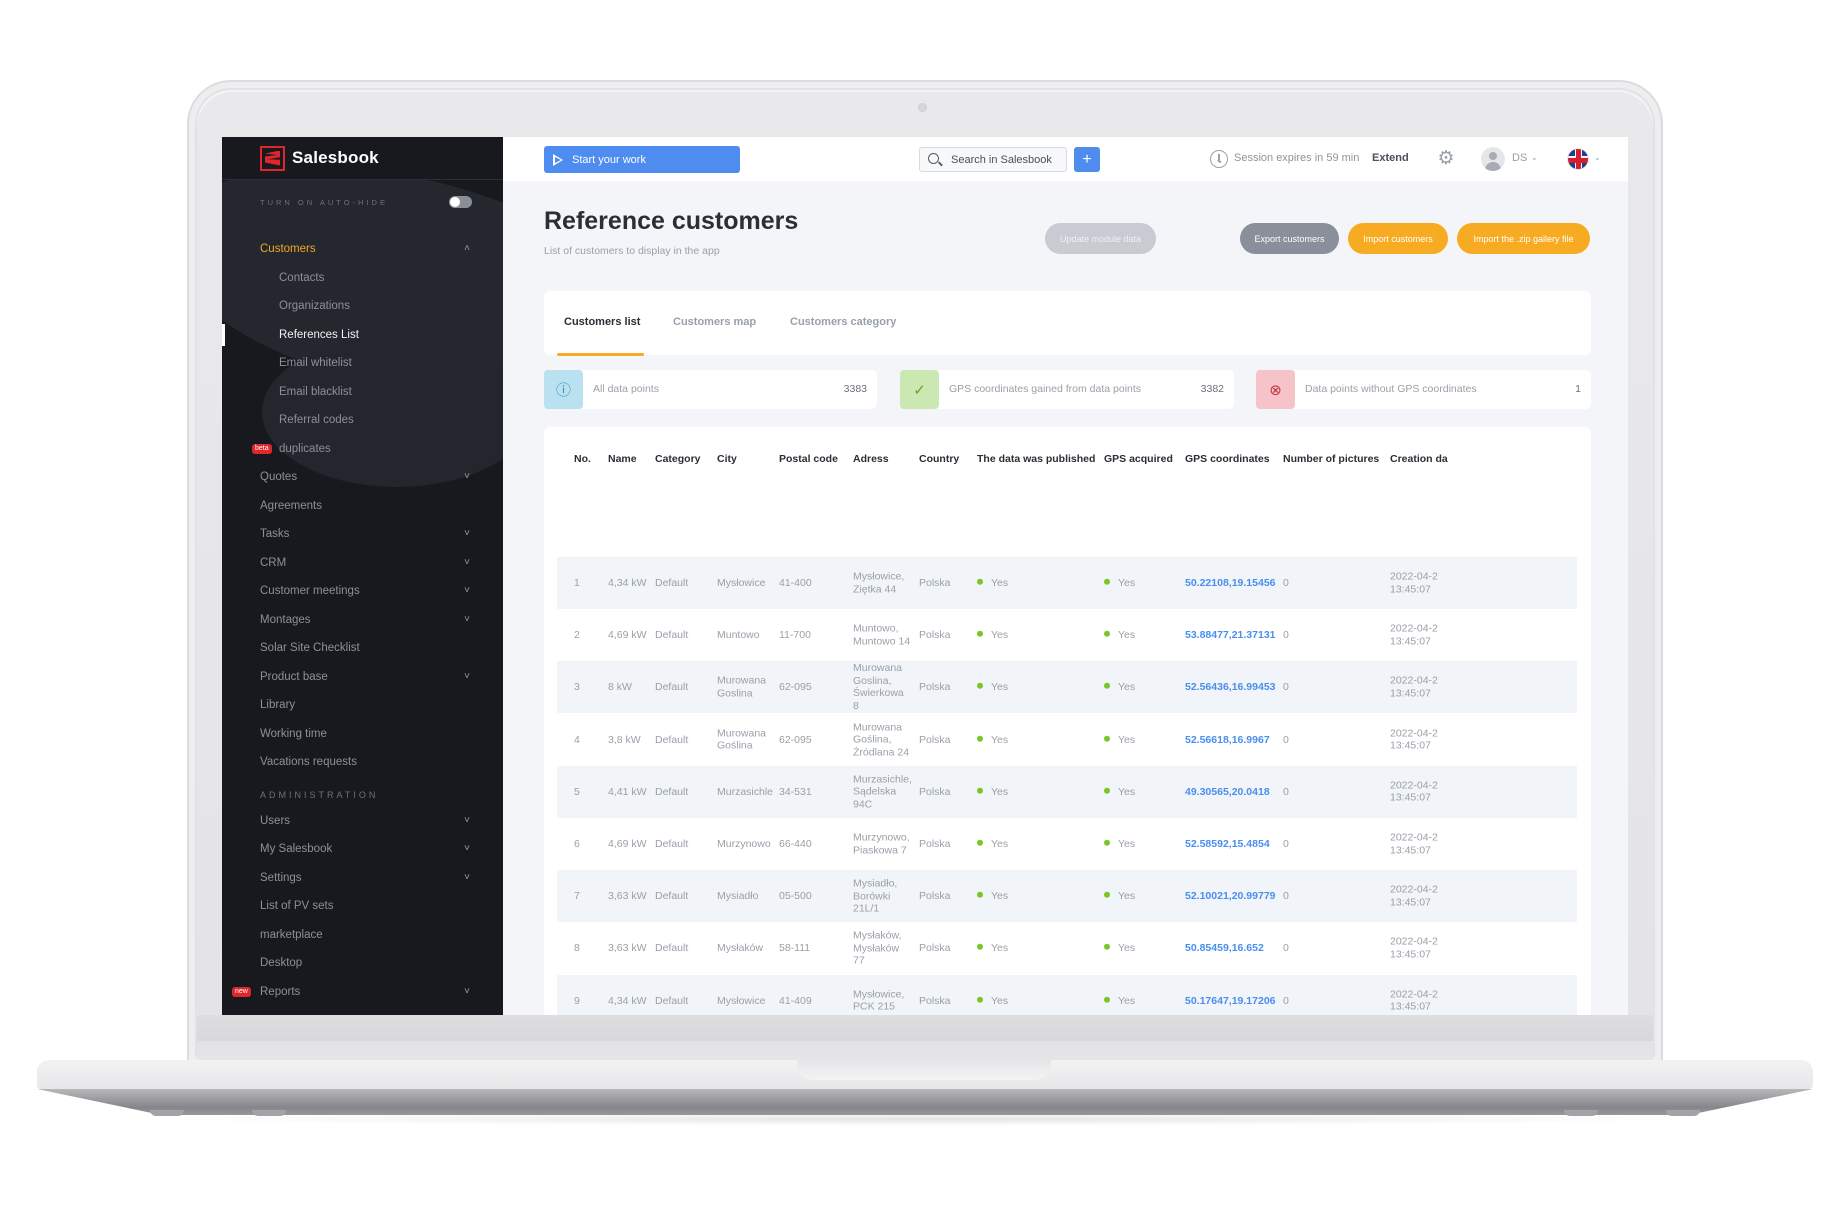 This screenshot has height=1225, width=1838. Describe the element at coordinates (1493, 159) in the screenshot. I see `avatar` at that location.